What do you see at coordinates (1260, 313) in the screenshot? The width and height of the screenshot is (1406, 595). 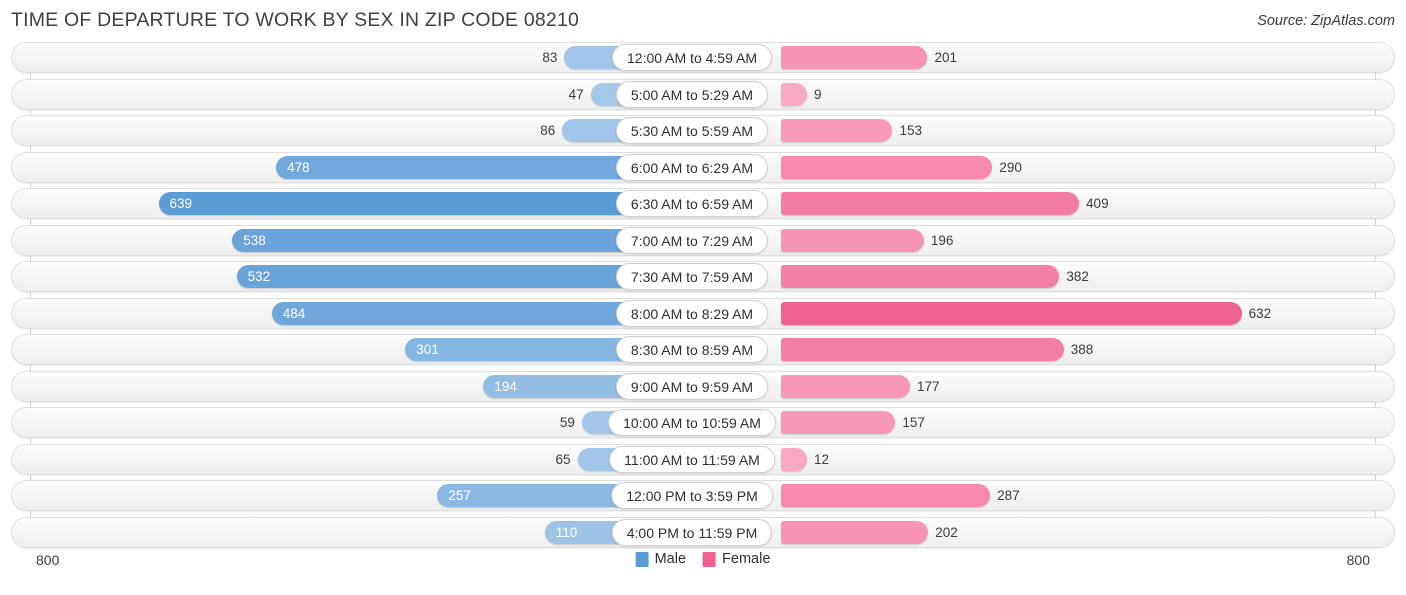 I see `bar-value-female: 632` at bounding box center [1260, 313].